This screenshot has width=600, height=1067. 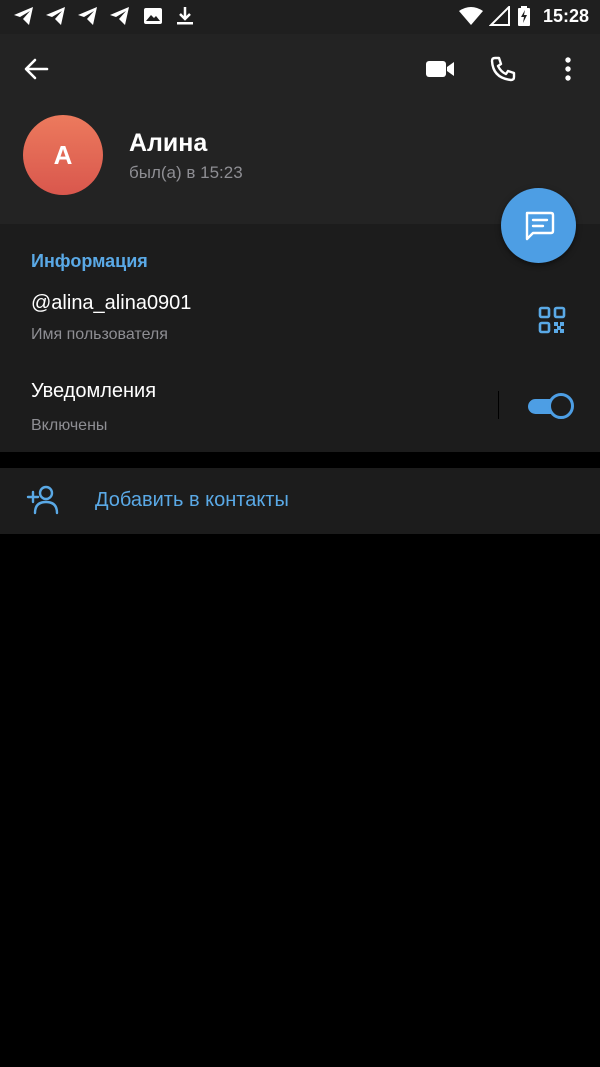 I want to click on battery-charging-icon, so click(x=524, y=16).